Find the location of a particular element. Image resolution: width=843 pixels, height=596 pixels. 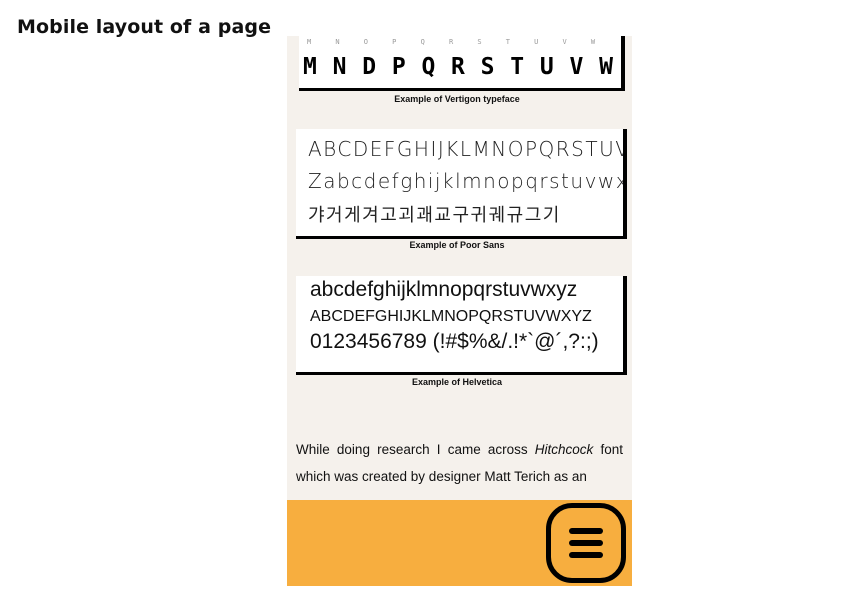

helvetica-line: abcdefghijklmnopqrstuvwxyz is located at coordinates (444, 289).